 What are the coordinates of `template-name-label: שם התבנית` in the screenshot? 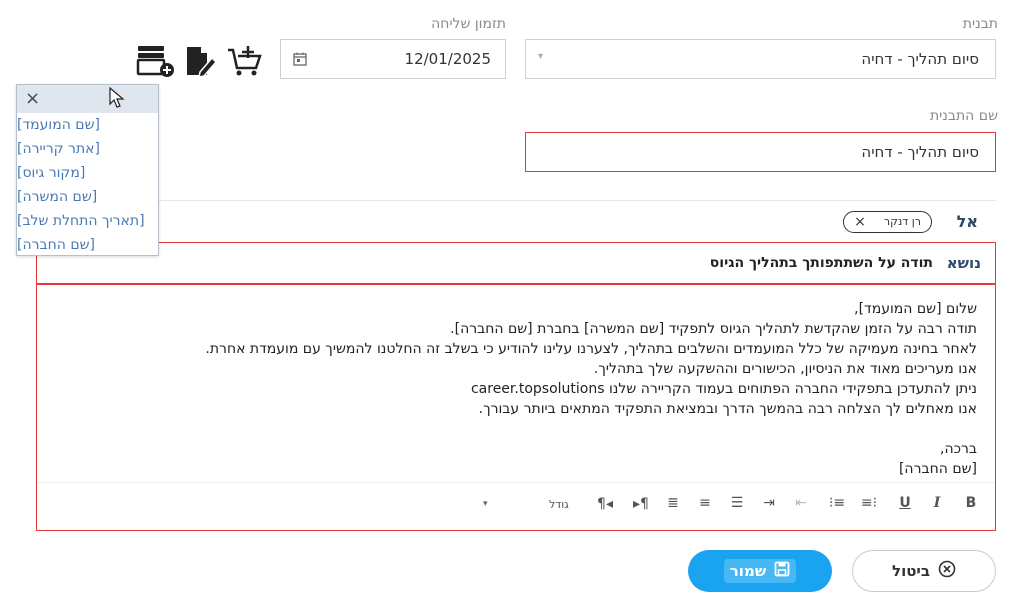 It's located at (963, 116).